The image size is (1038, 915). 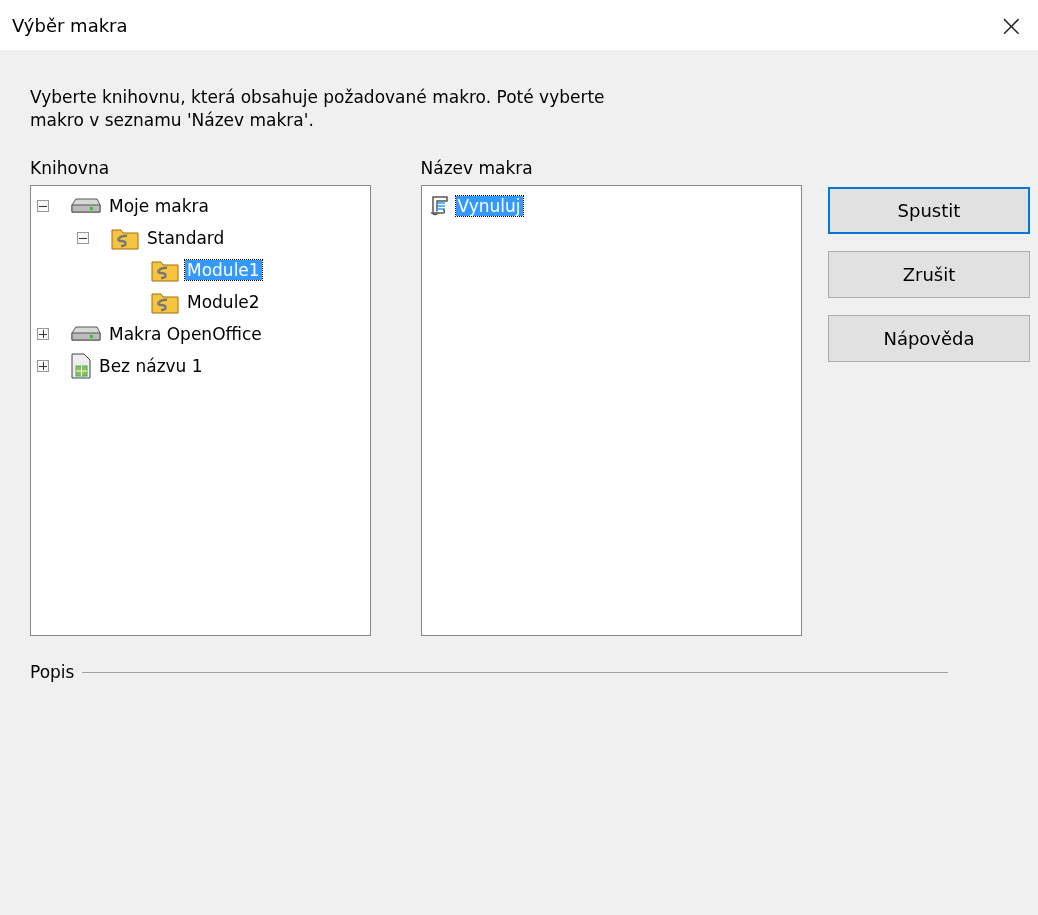 What do you see at coordinates (52, 672) in the screenshot?
I see `description-label: Popis` at bounding box center [52, 672].